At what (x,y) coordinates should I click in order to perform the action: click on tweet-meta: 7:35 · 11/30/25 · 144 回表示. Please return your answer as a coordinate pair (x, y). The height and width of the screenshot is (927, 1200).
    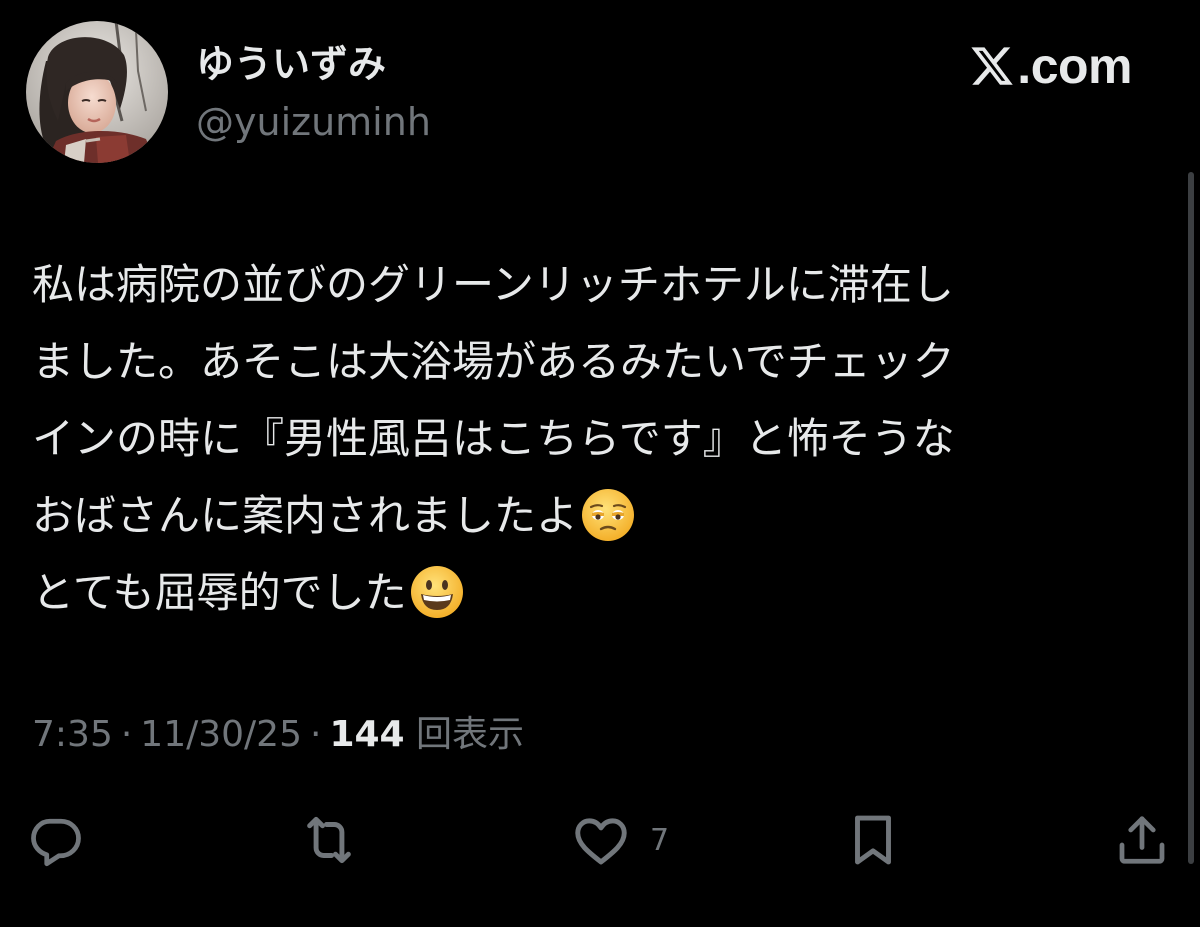
    Looking at the image, I should click on (278, 735).